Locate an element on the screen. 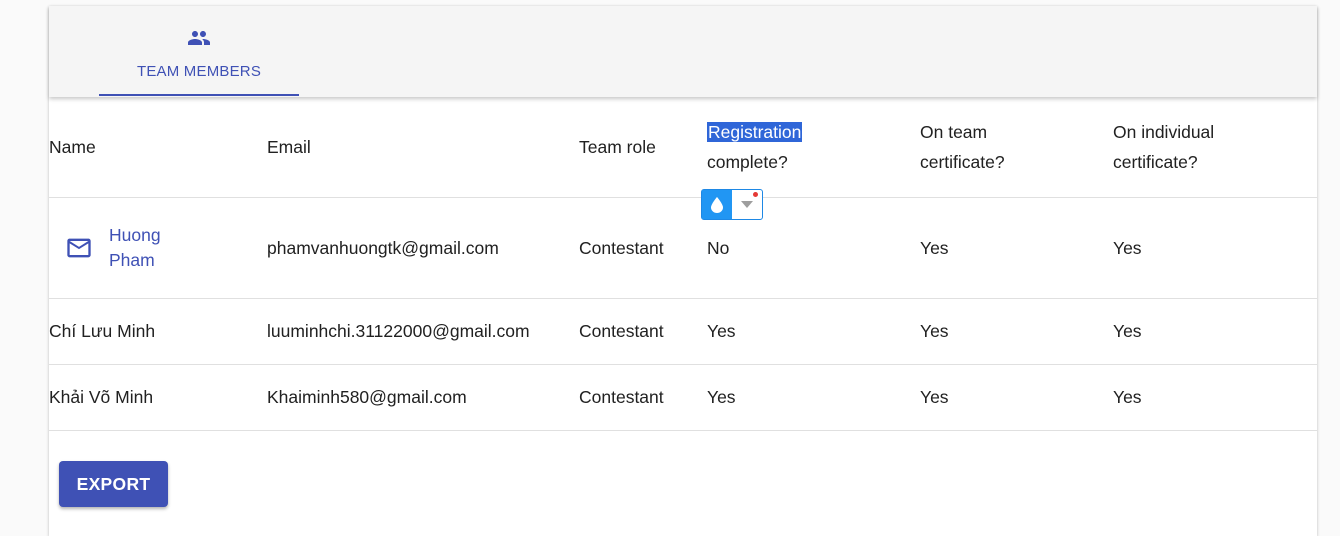 The image size is (1340, 536). selected-text: Registration is located at coordinates (755, 132).